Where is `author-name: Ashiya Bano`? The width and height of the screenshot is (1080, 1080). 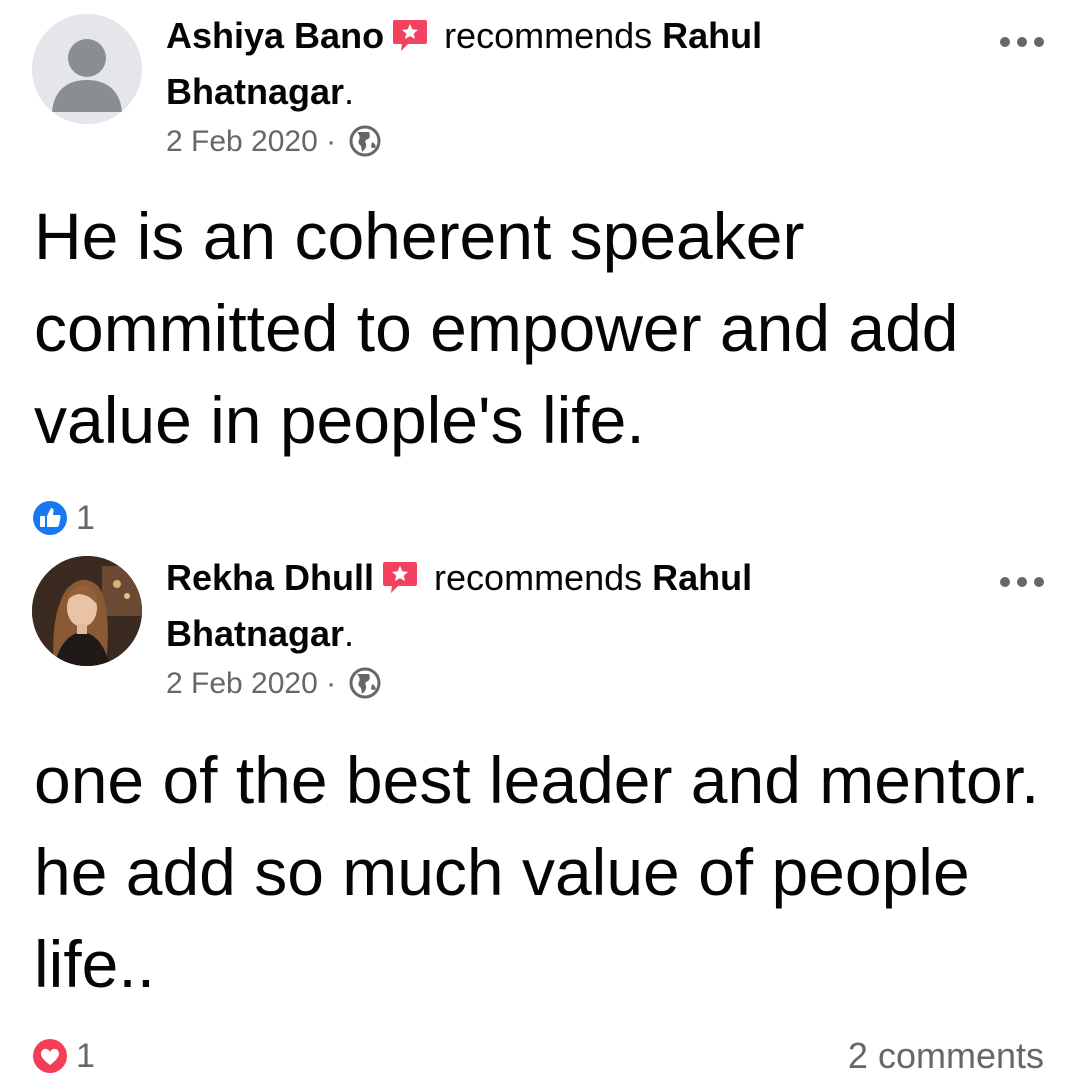
author-name: Ashiya Bano is located at coordinates (275, 35).